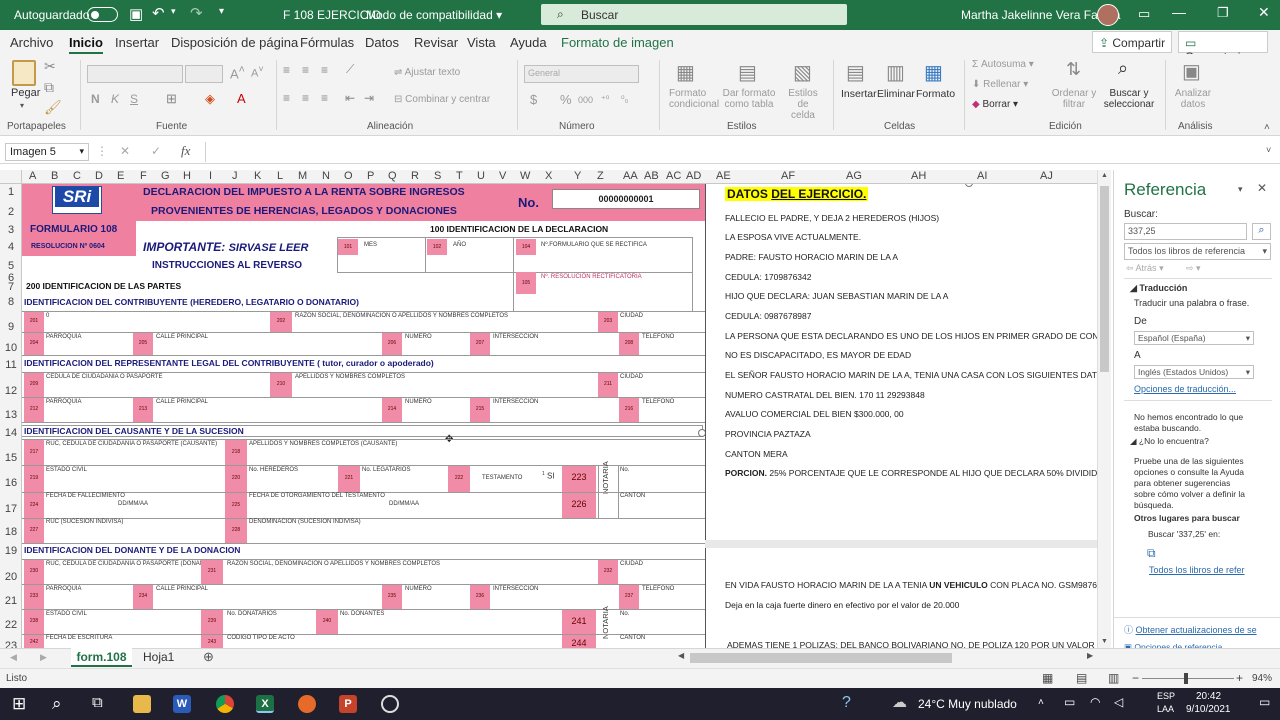  Describe the element at coordinates (685, 72) in the screenshot. I see `cond-format-icon: ▦` at that location.